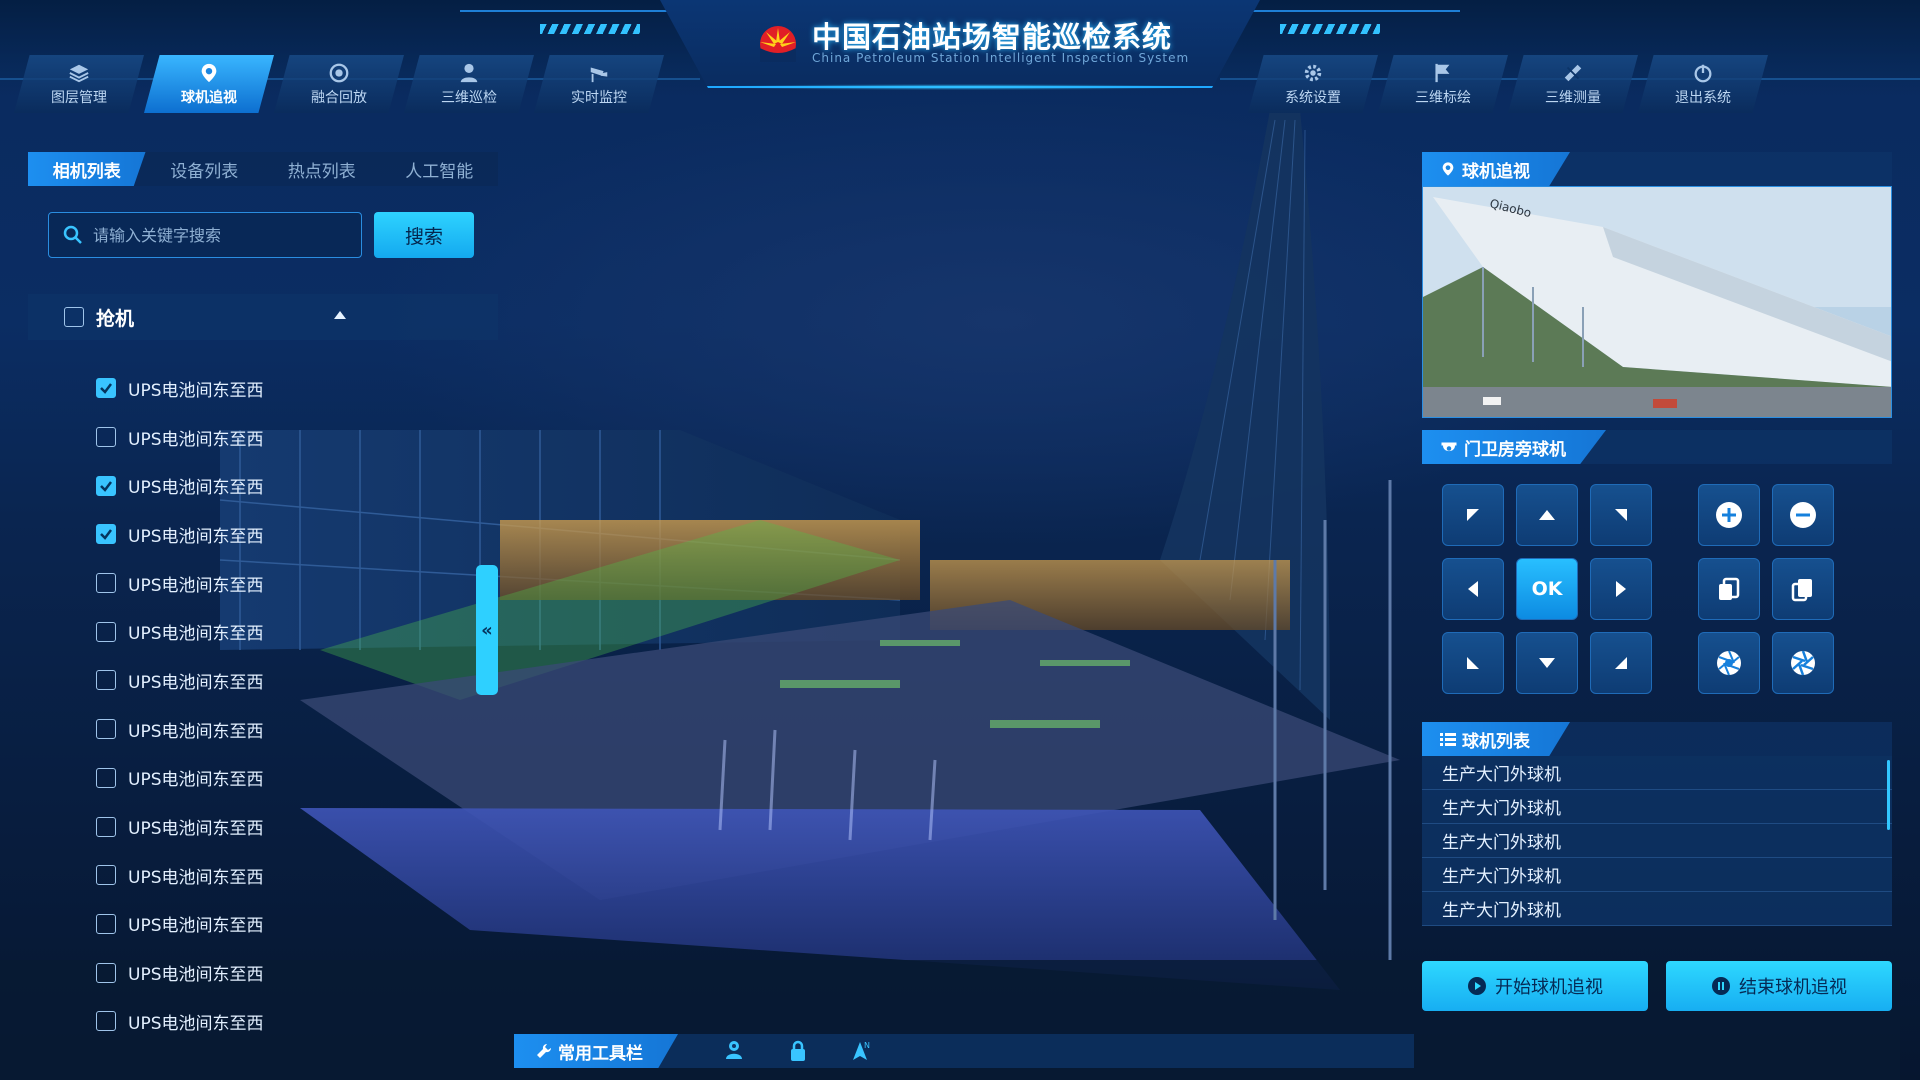 Image resolution: width=1920 pixels, height=1080 pixels. I want to click on power-icon, so click(1703, 73).